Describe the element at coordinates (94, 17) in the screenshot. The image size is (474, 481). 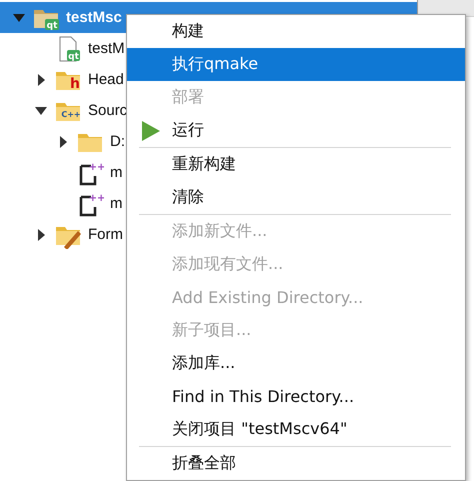
I see `tree-label: testMsc` at that location.